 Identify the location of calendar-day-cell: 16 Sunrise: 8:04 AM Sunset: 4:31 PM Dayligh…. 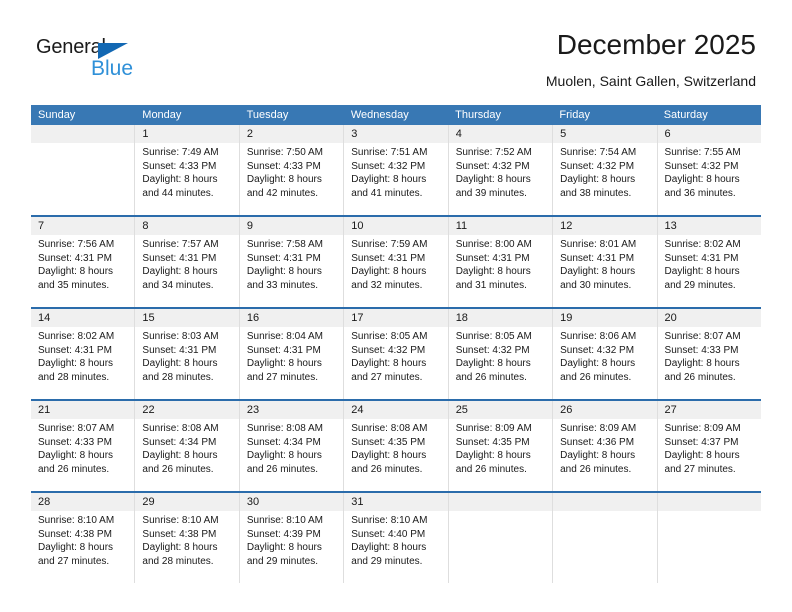
(292, 354).